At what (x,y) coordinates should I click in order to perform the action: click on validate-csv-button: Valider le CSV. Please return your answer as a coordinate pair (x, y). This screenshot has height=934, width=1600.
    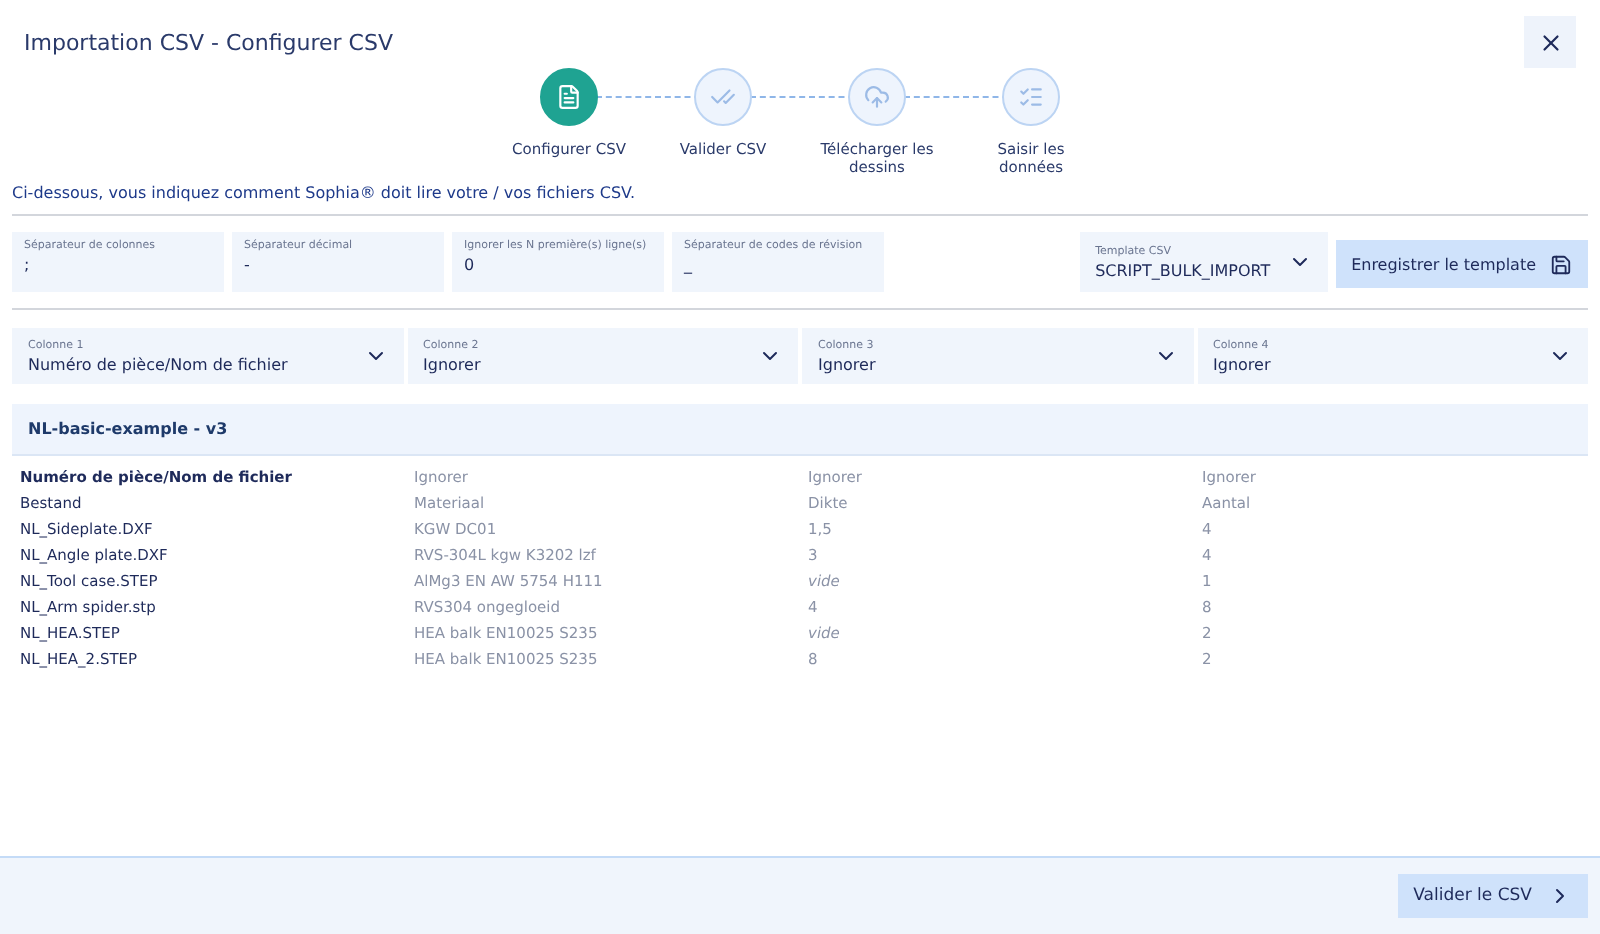
    Looking at the image, I should click on (1492, 896).